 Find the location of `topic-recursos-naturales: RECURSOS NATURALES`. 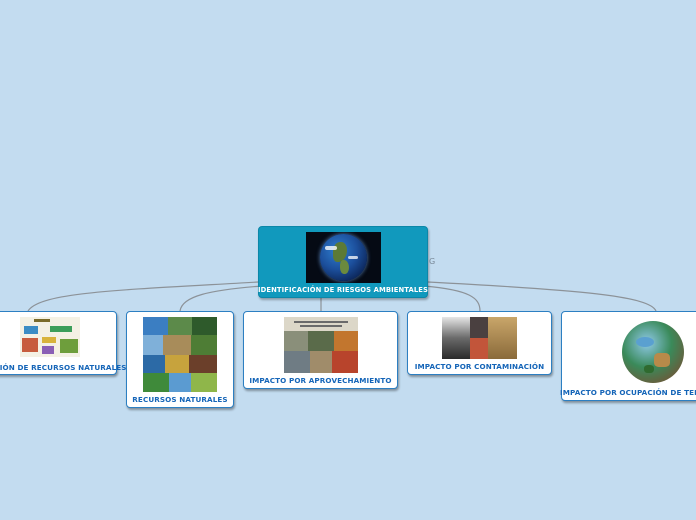

topic-recursos-naturales: RECURSOS NATURALES is located at coordinates (180, 359).